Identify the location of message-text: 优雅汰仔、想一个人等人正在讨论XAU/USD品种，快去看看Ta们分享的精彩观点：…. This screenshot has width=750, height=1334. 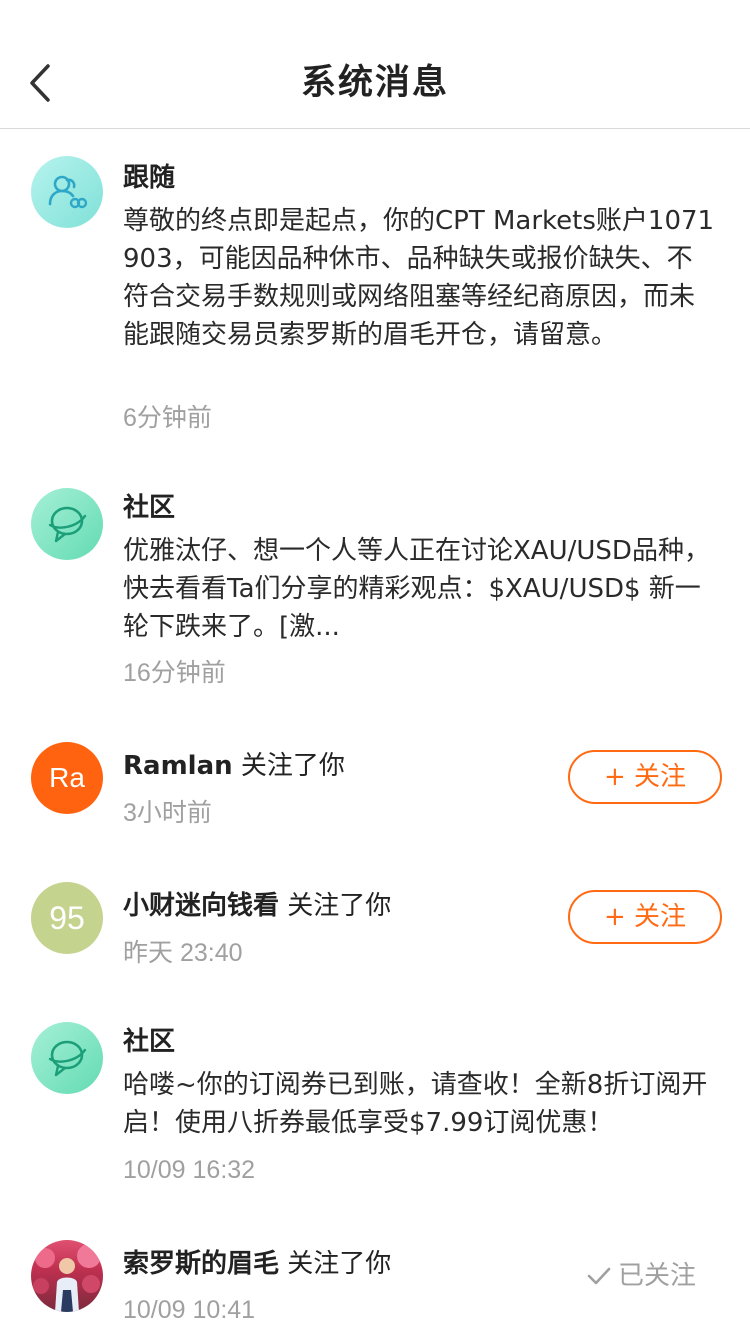
(416, 589).